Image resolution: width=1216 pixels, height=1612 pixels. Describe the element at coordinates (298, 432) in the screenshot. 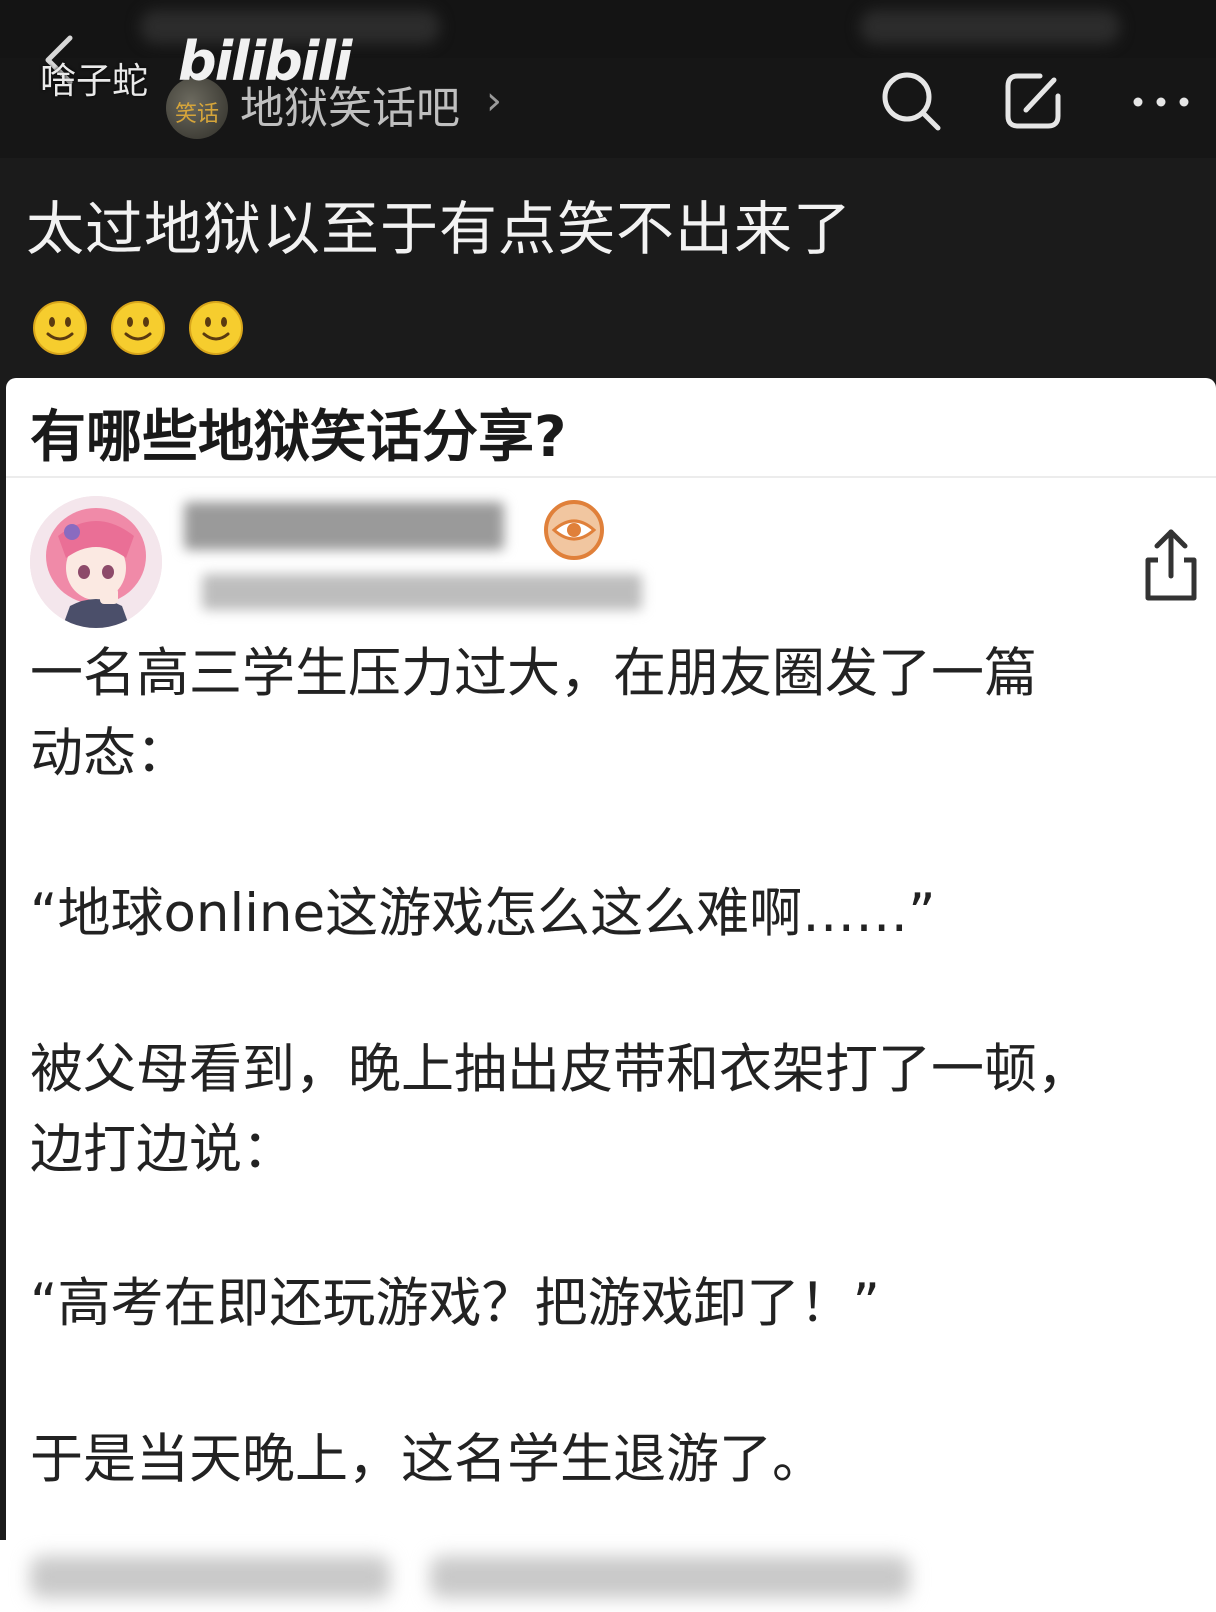

I see `question-title: 有哪些地狱笑话分享?` at that location.